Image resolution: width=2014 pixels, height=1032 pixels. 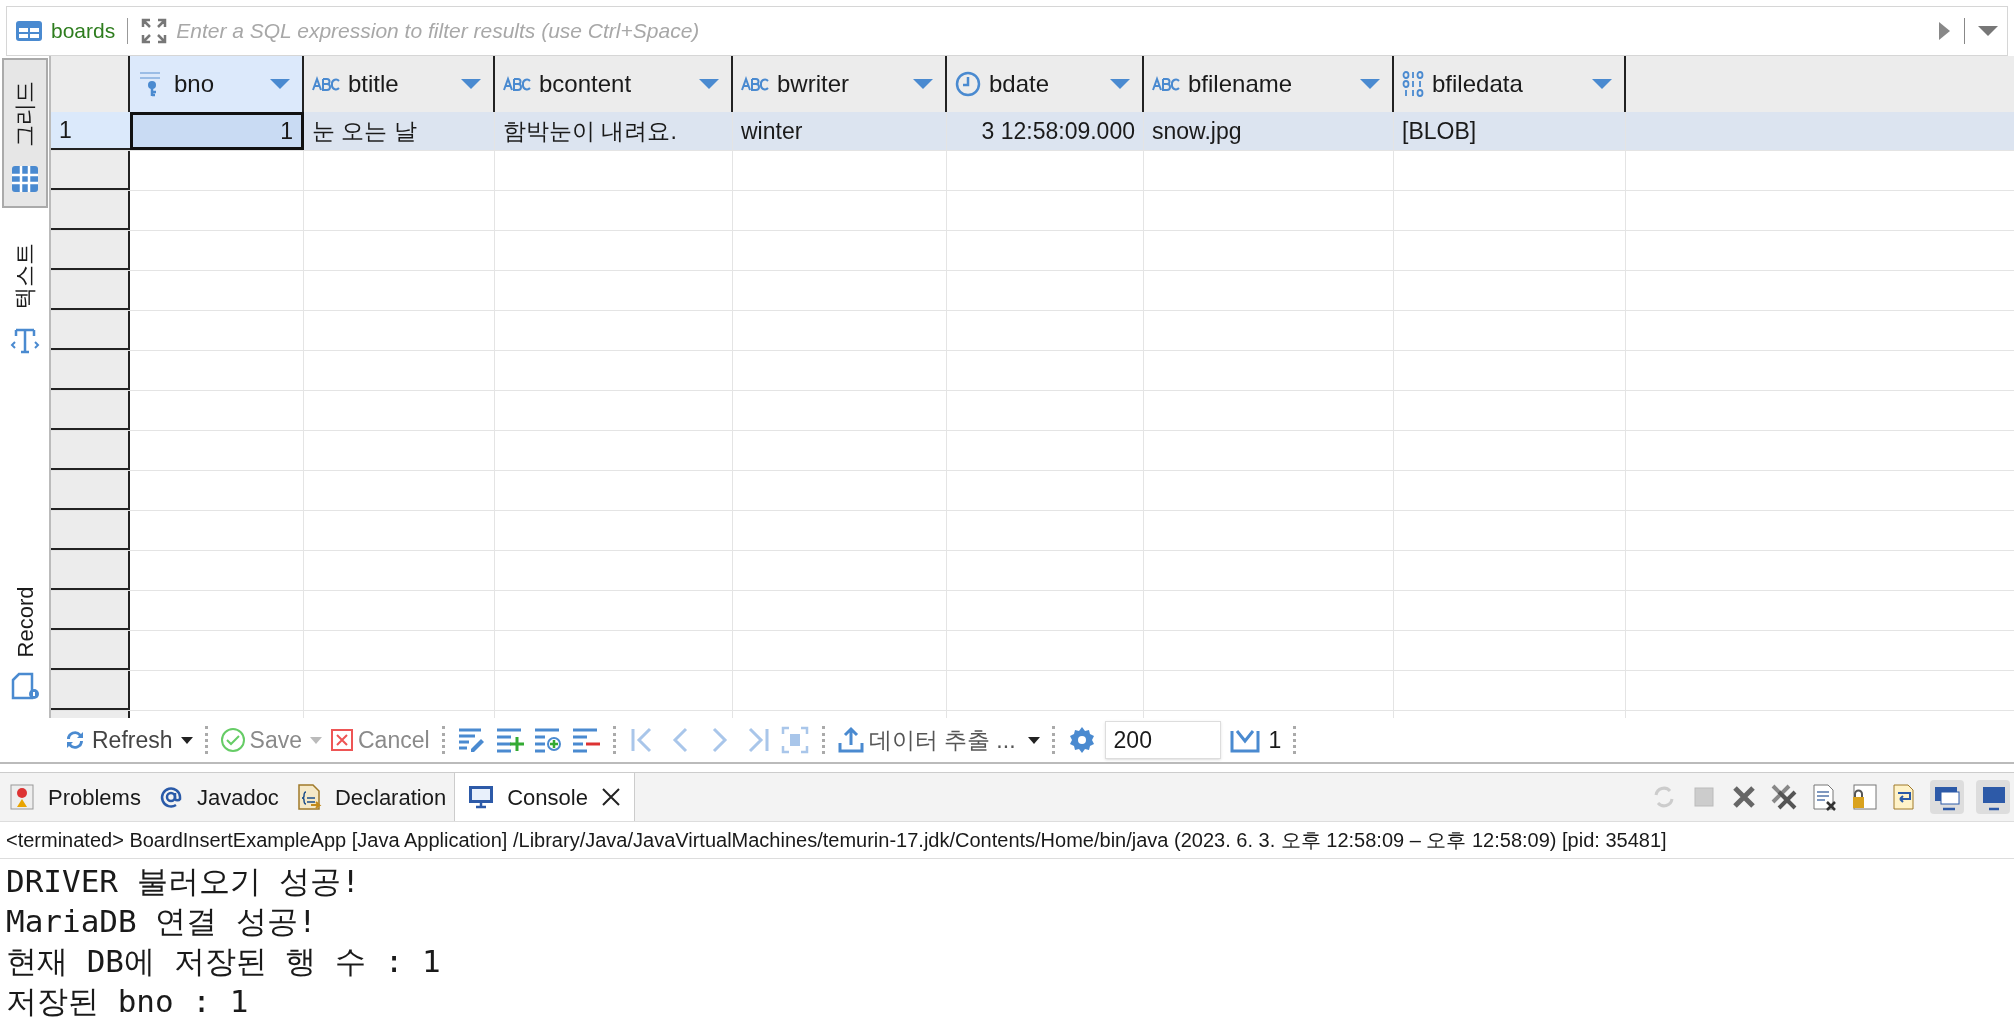 What do you see at coordinates (813, 84) in the screenshot?
I see `column-name: bwriter` at bounding box center [813, 84].